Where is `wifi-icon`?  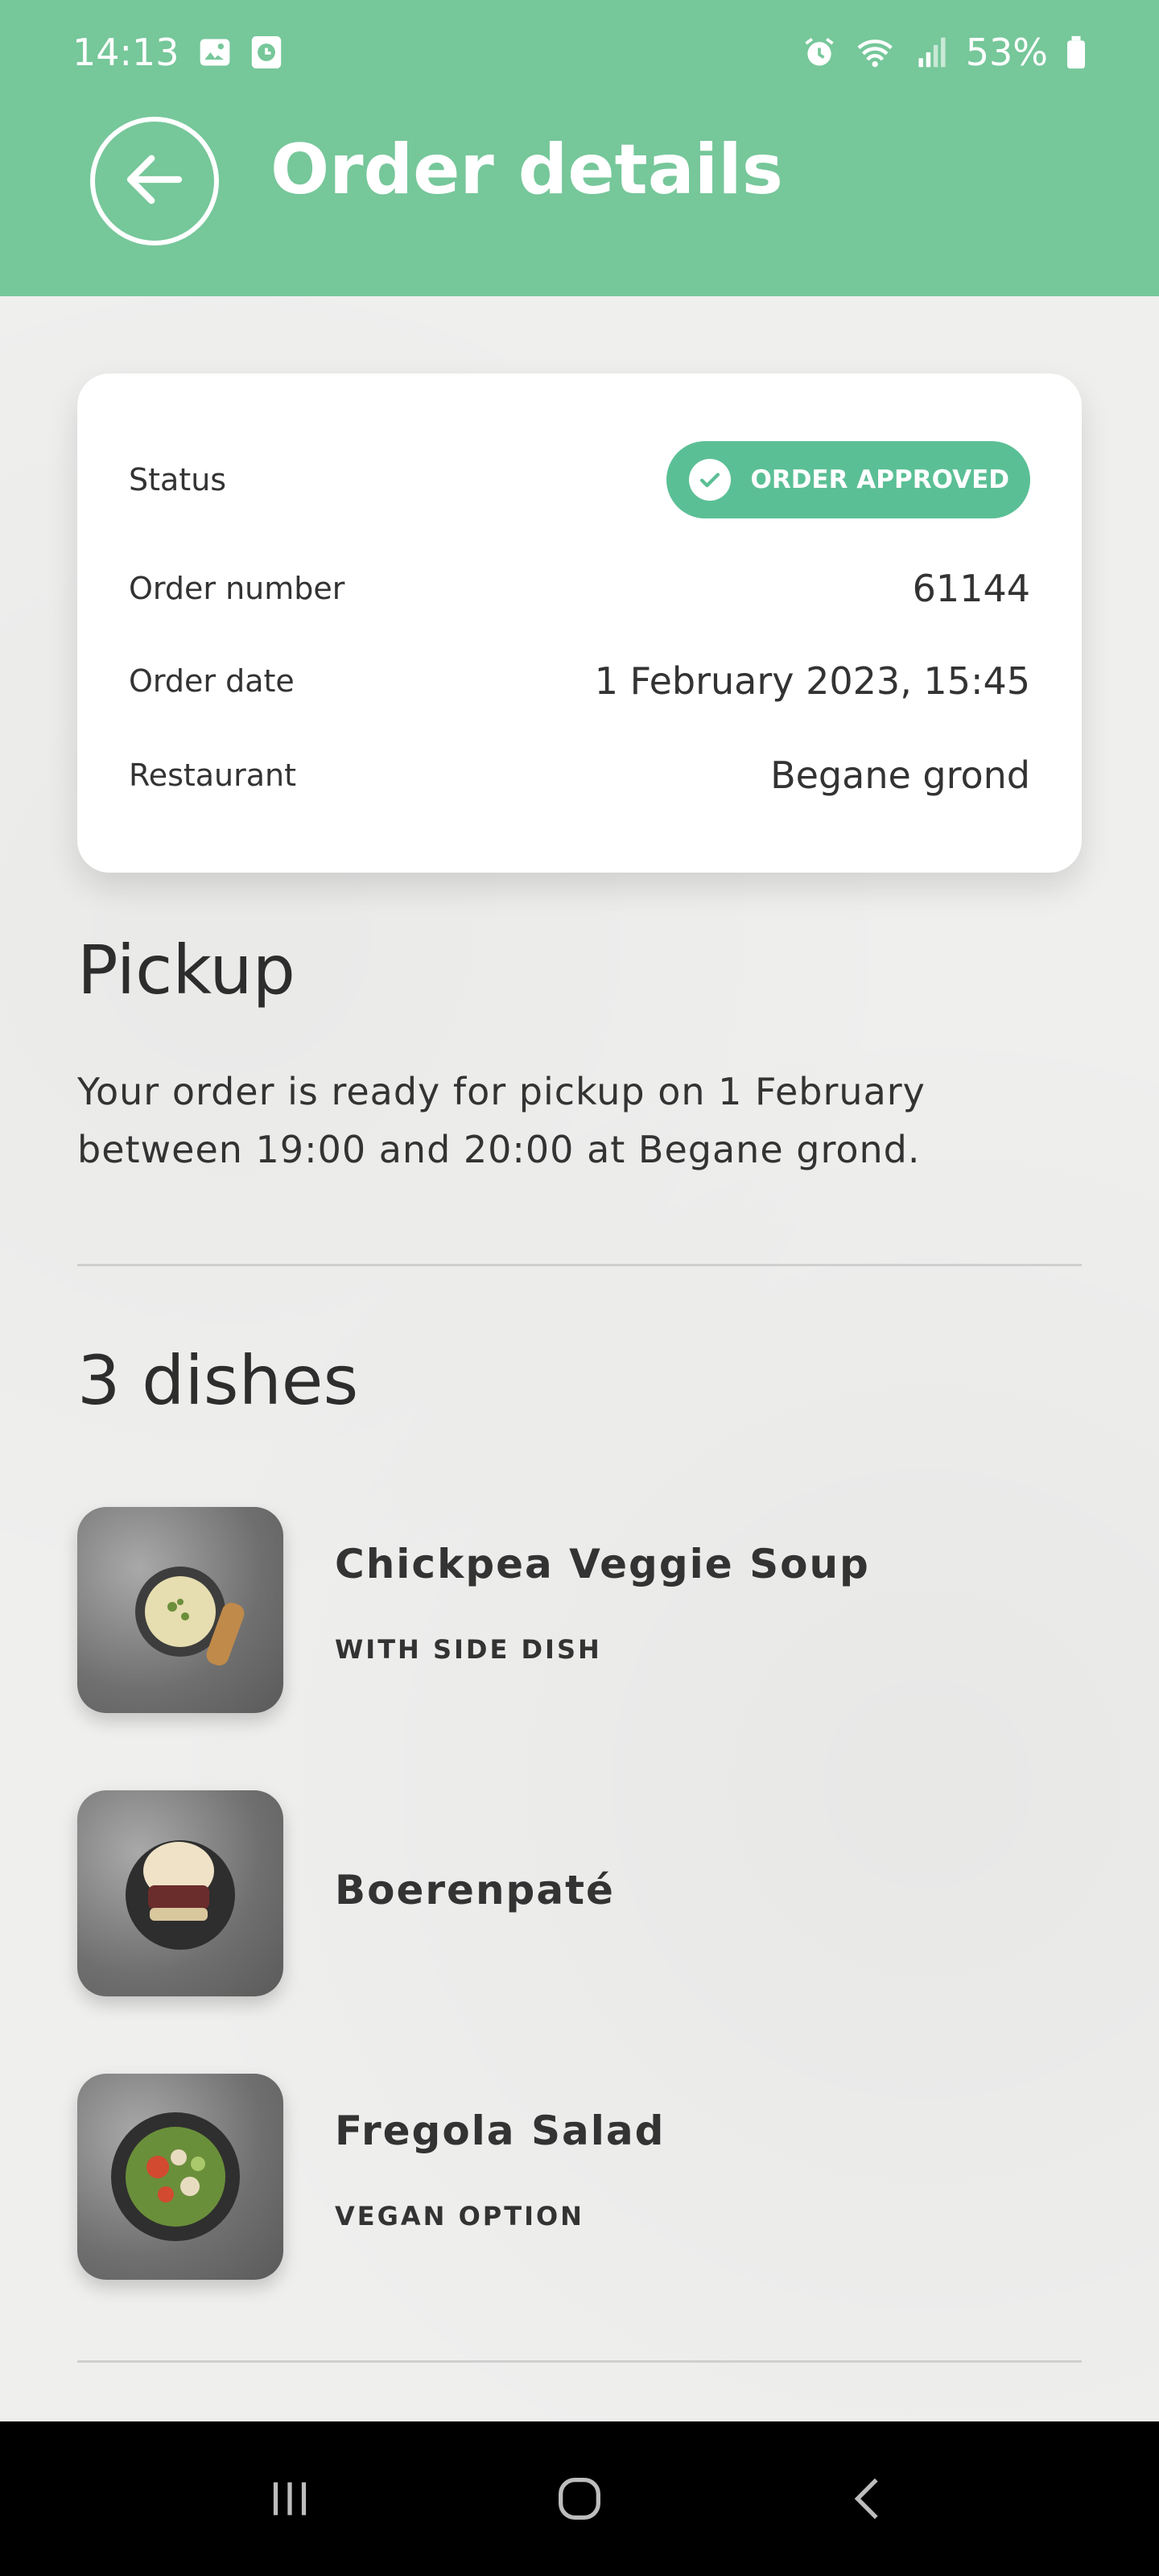
wifi-icon is located at coordinates (877, 53).